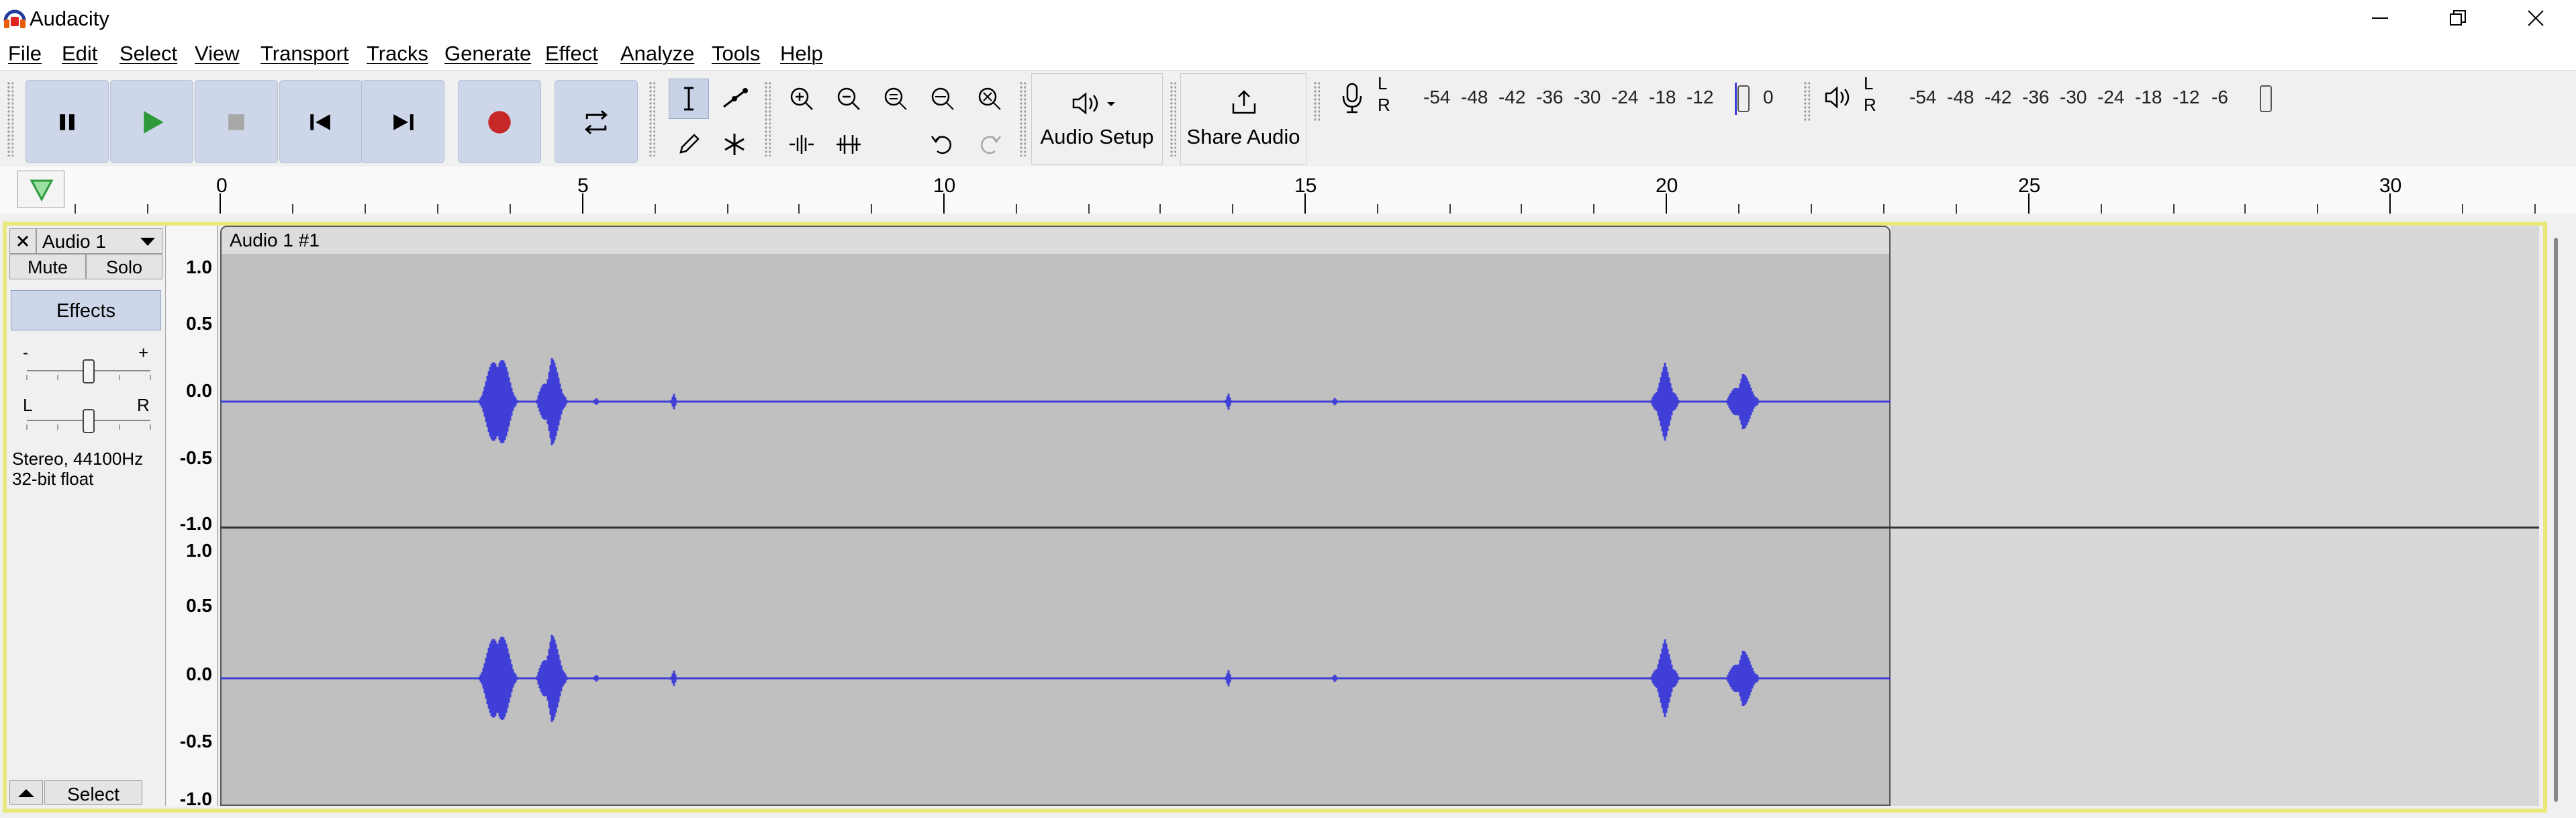 The image size is (2576, 818). I want to click on collapse-track-button, so click(26, 792).